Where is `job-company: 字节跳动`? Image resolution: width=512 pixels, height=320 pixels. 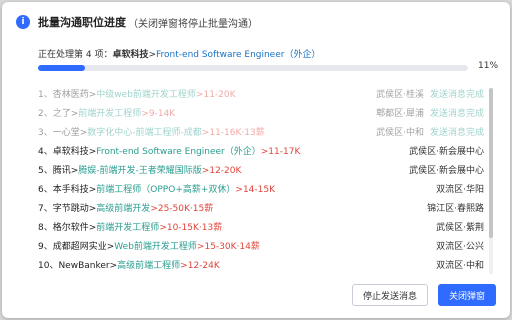
job-company: 字节跳动 is located at coordinates (70, 209).